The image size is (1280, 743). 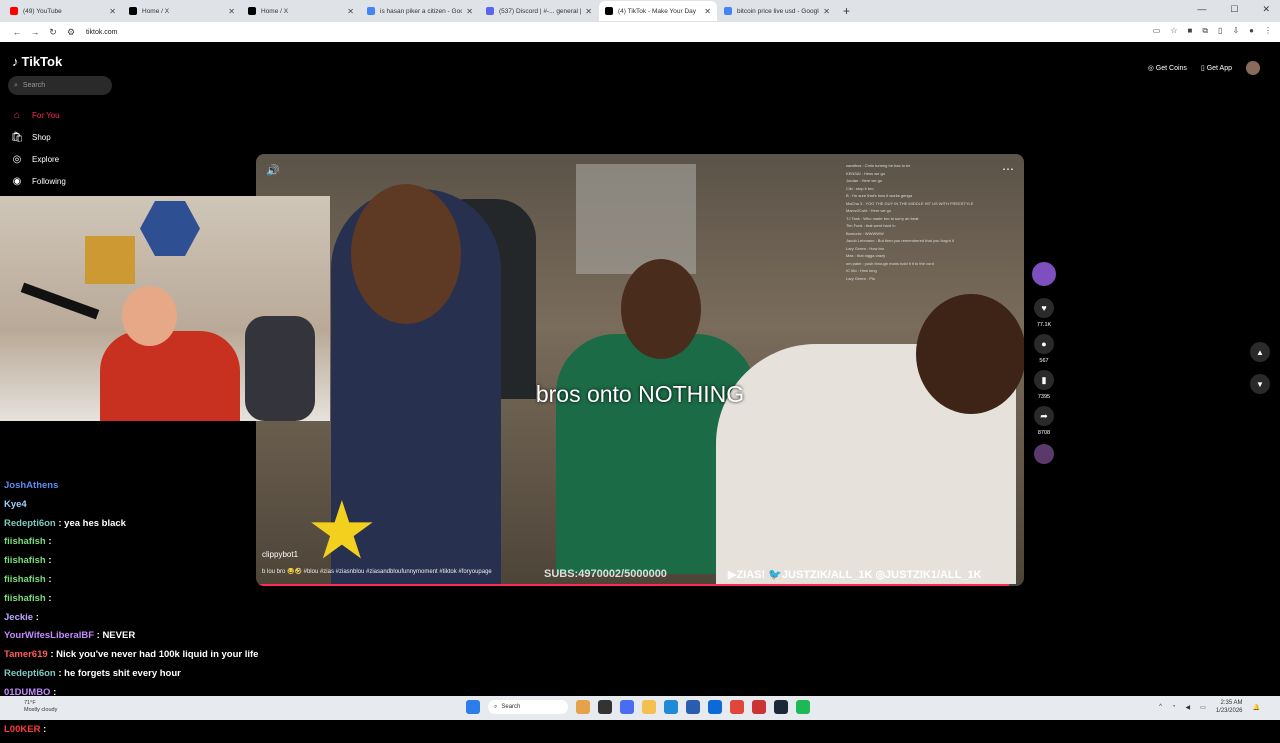 I want to click on spotify-icon, so click(x=803, y=707).